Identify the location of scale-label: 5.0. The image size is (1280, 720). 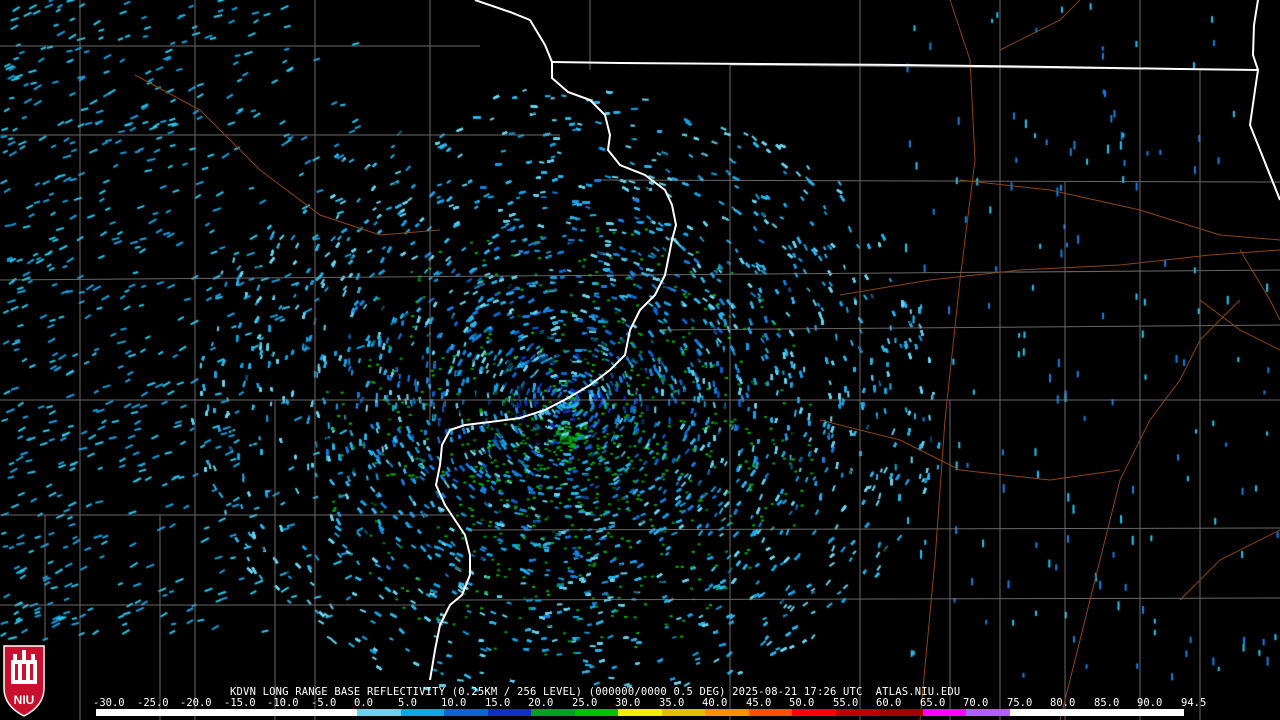
(407, 703).